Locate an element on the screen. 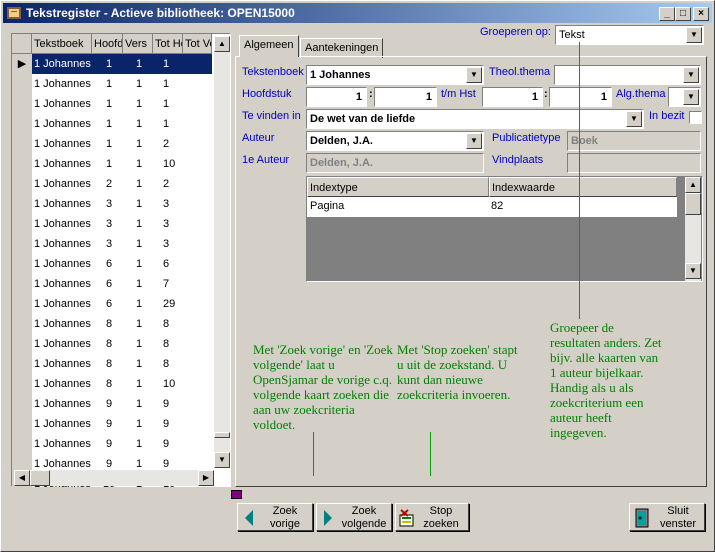 The image size is (715, 552). table-row: 1 Johannes 1 8 1 10 is located at coordinates (112, 384).